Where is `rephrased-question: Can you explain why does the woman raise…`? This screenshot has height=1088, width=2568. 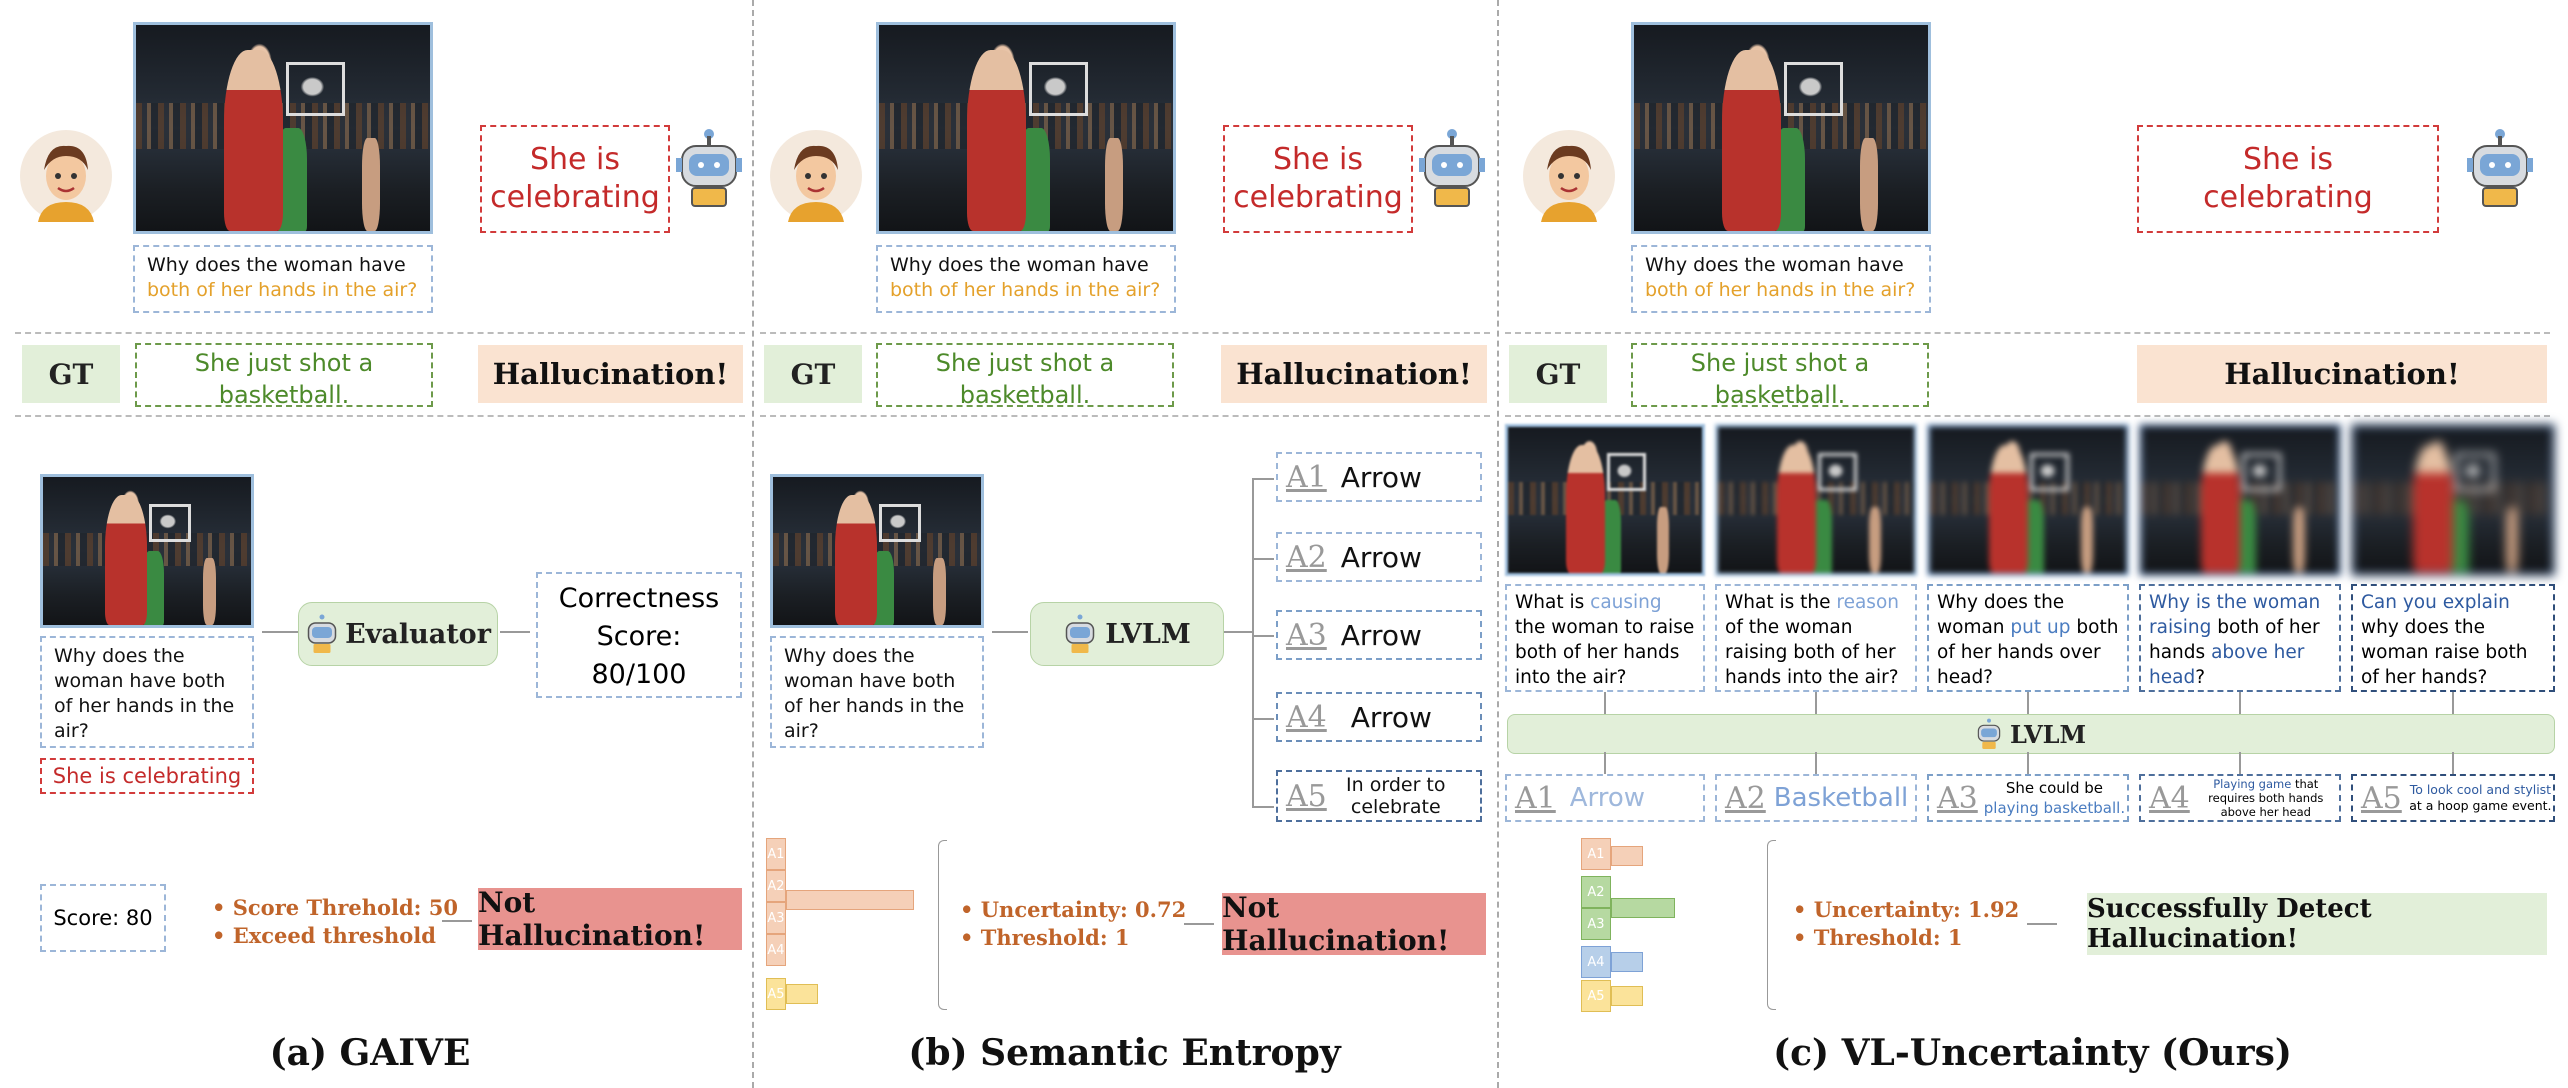
rephrased-question: Can you explain why does the woman raise… is located at coordinates (2453, 638).